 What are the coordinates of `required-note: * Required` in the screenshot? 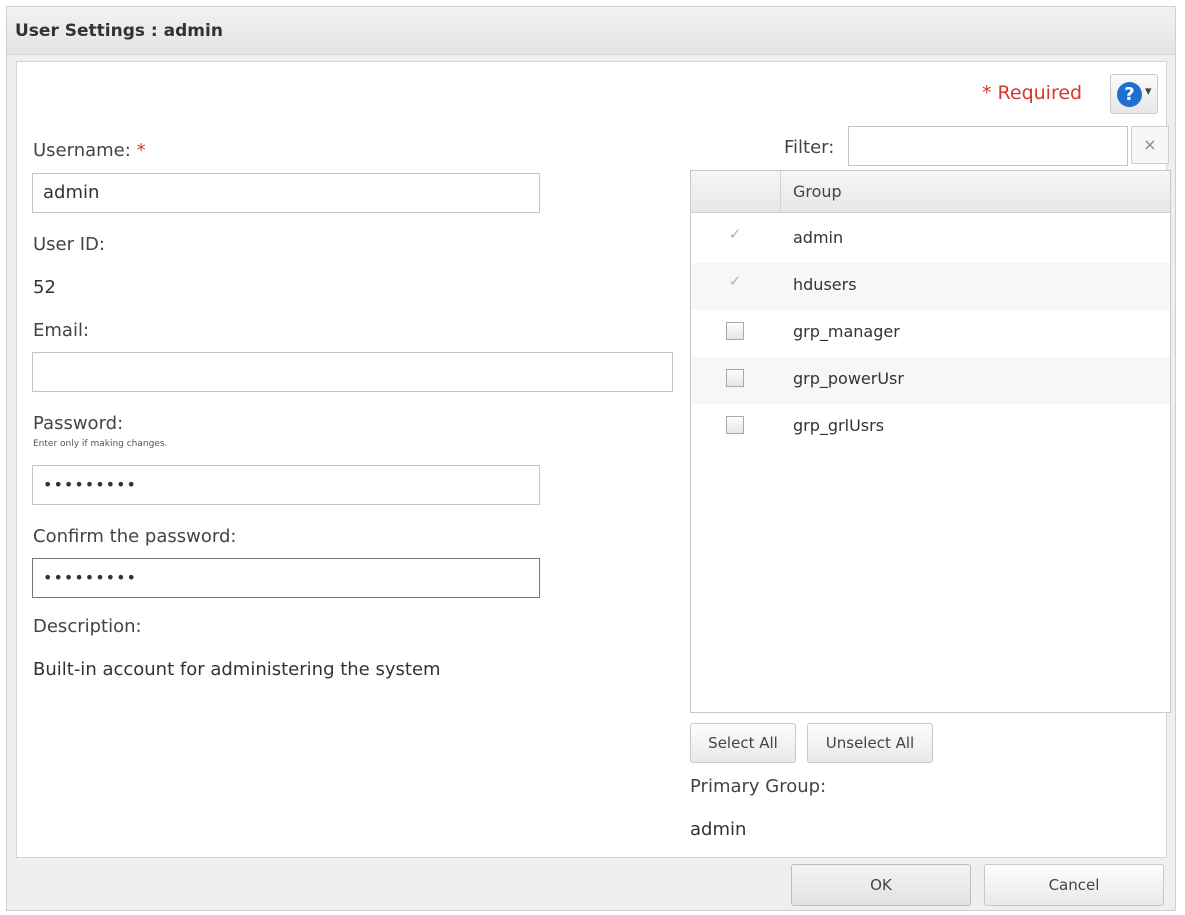 It's located at (1032, 93).